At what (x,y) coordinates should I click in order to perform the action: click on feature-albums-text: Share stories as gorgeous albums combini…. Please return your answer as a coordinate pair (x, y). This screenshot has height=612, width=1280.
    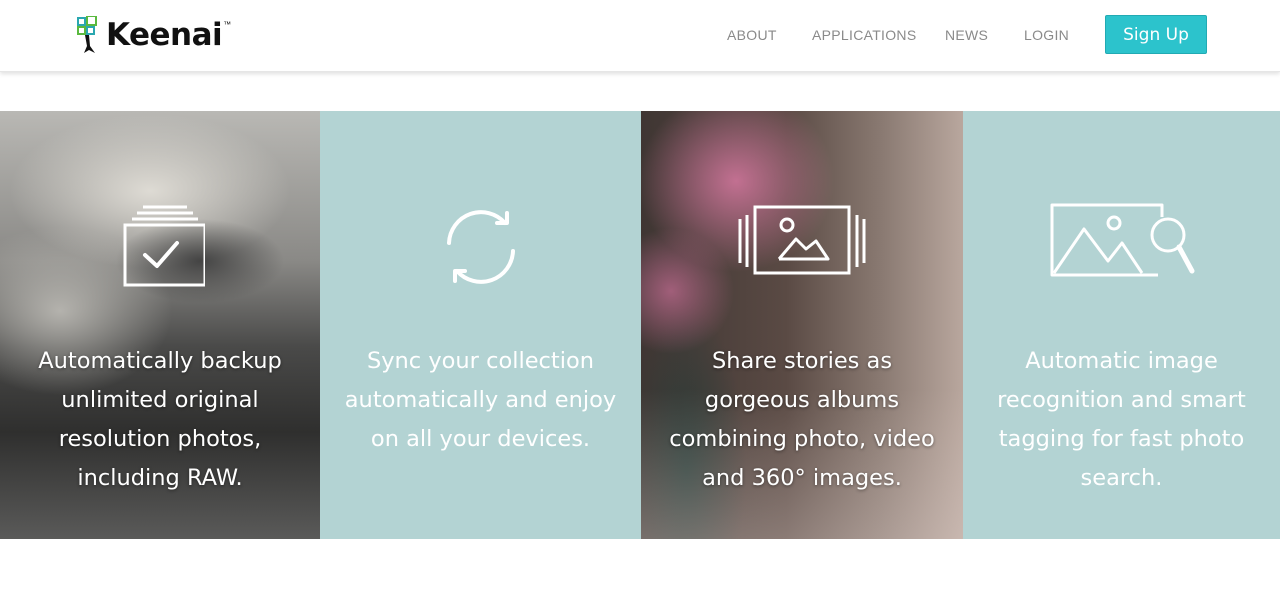
    Looking at the image, I should click on (802, 419).